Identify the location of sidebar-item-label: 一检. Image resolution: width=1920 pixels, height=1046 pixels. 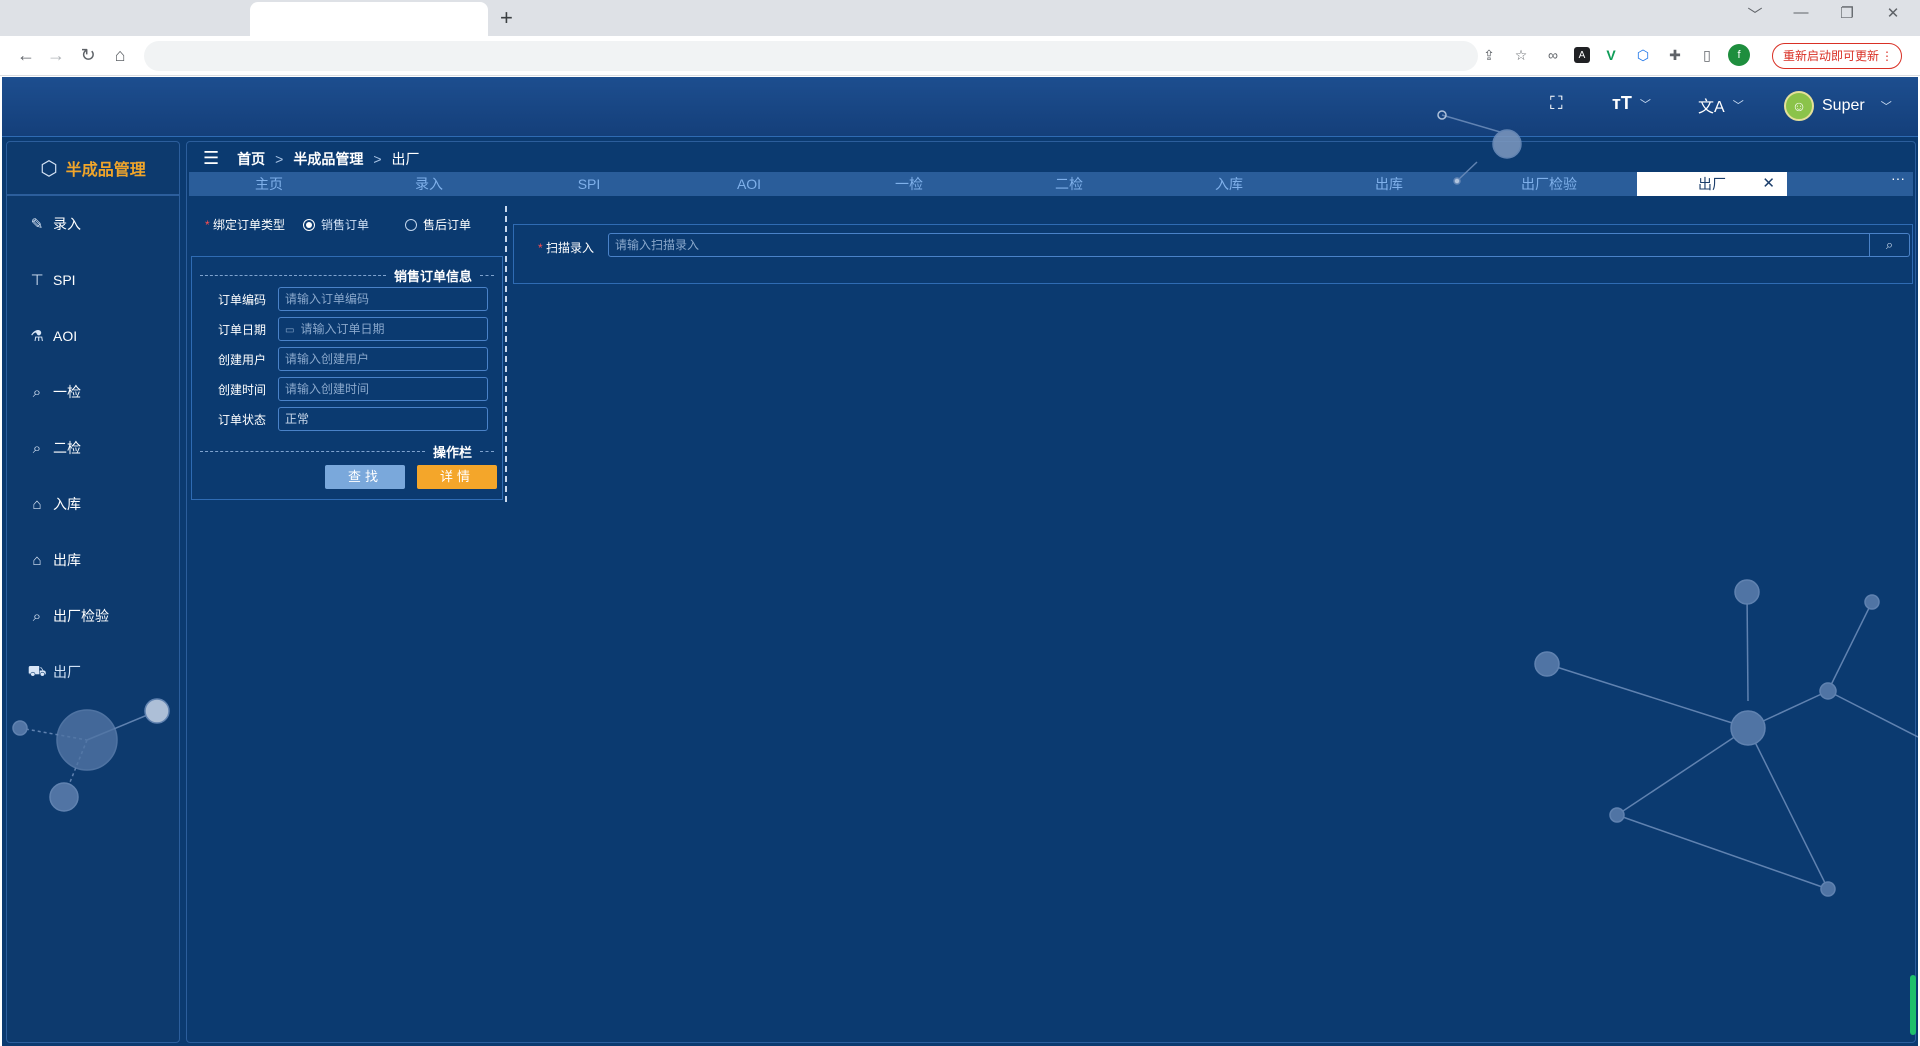
(67, 392).